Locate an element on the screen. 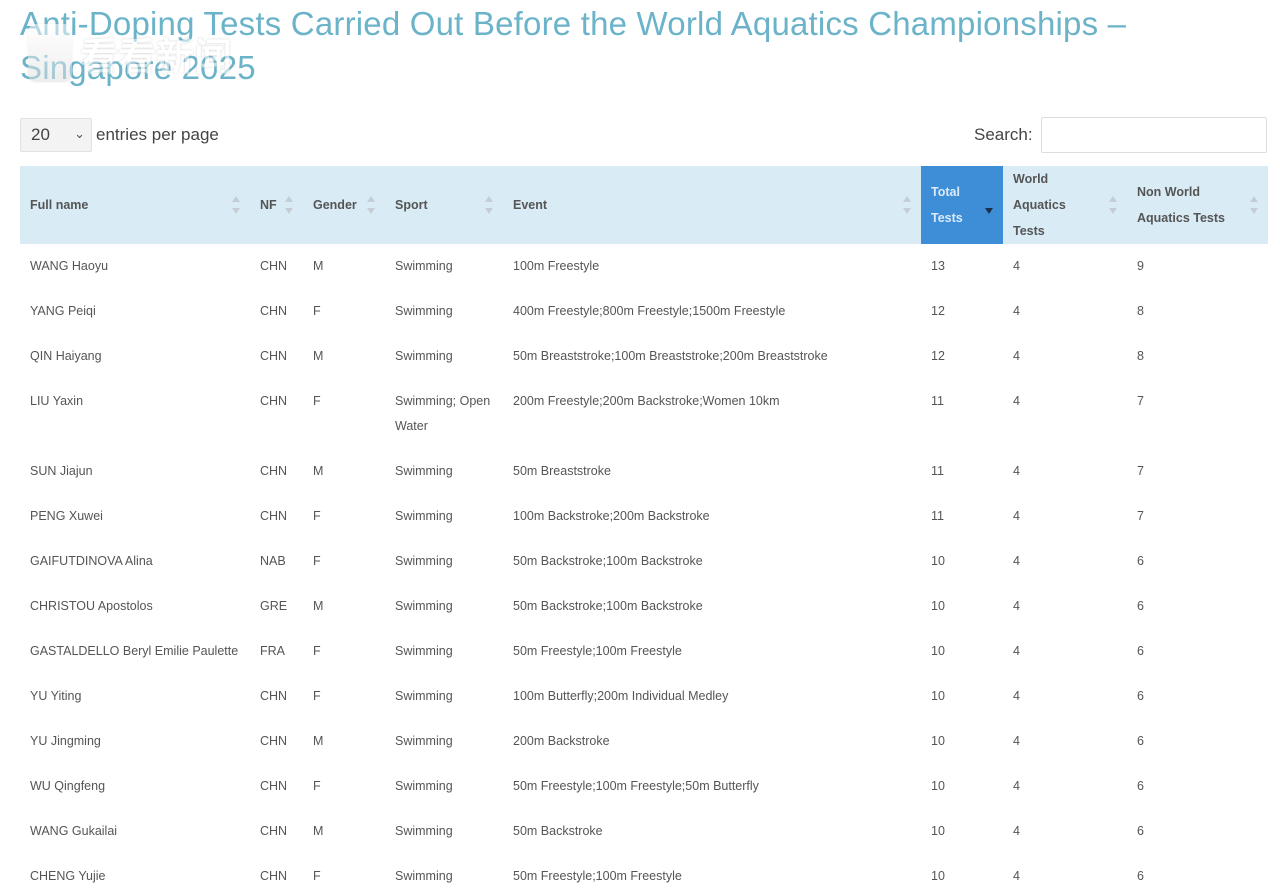  cell-full-name: LIU Yaxin is located at coordinates (57, 401).